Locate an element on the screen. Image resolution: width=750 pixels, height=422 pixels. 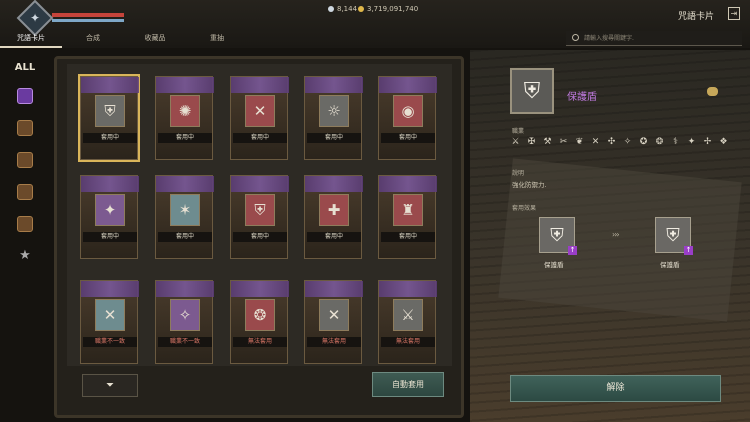
spell-card: ♜ 套用中 is located at coordinates (407, 217).